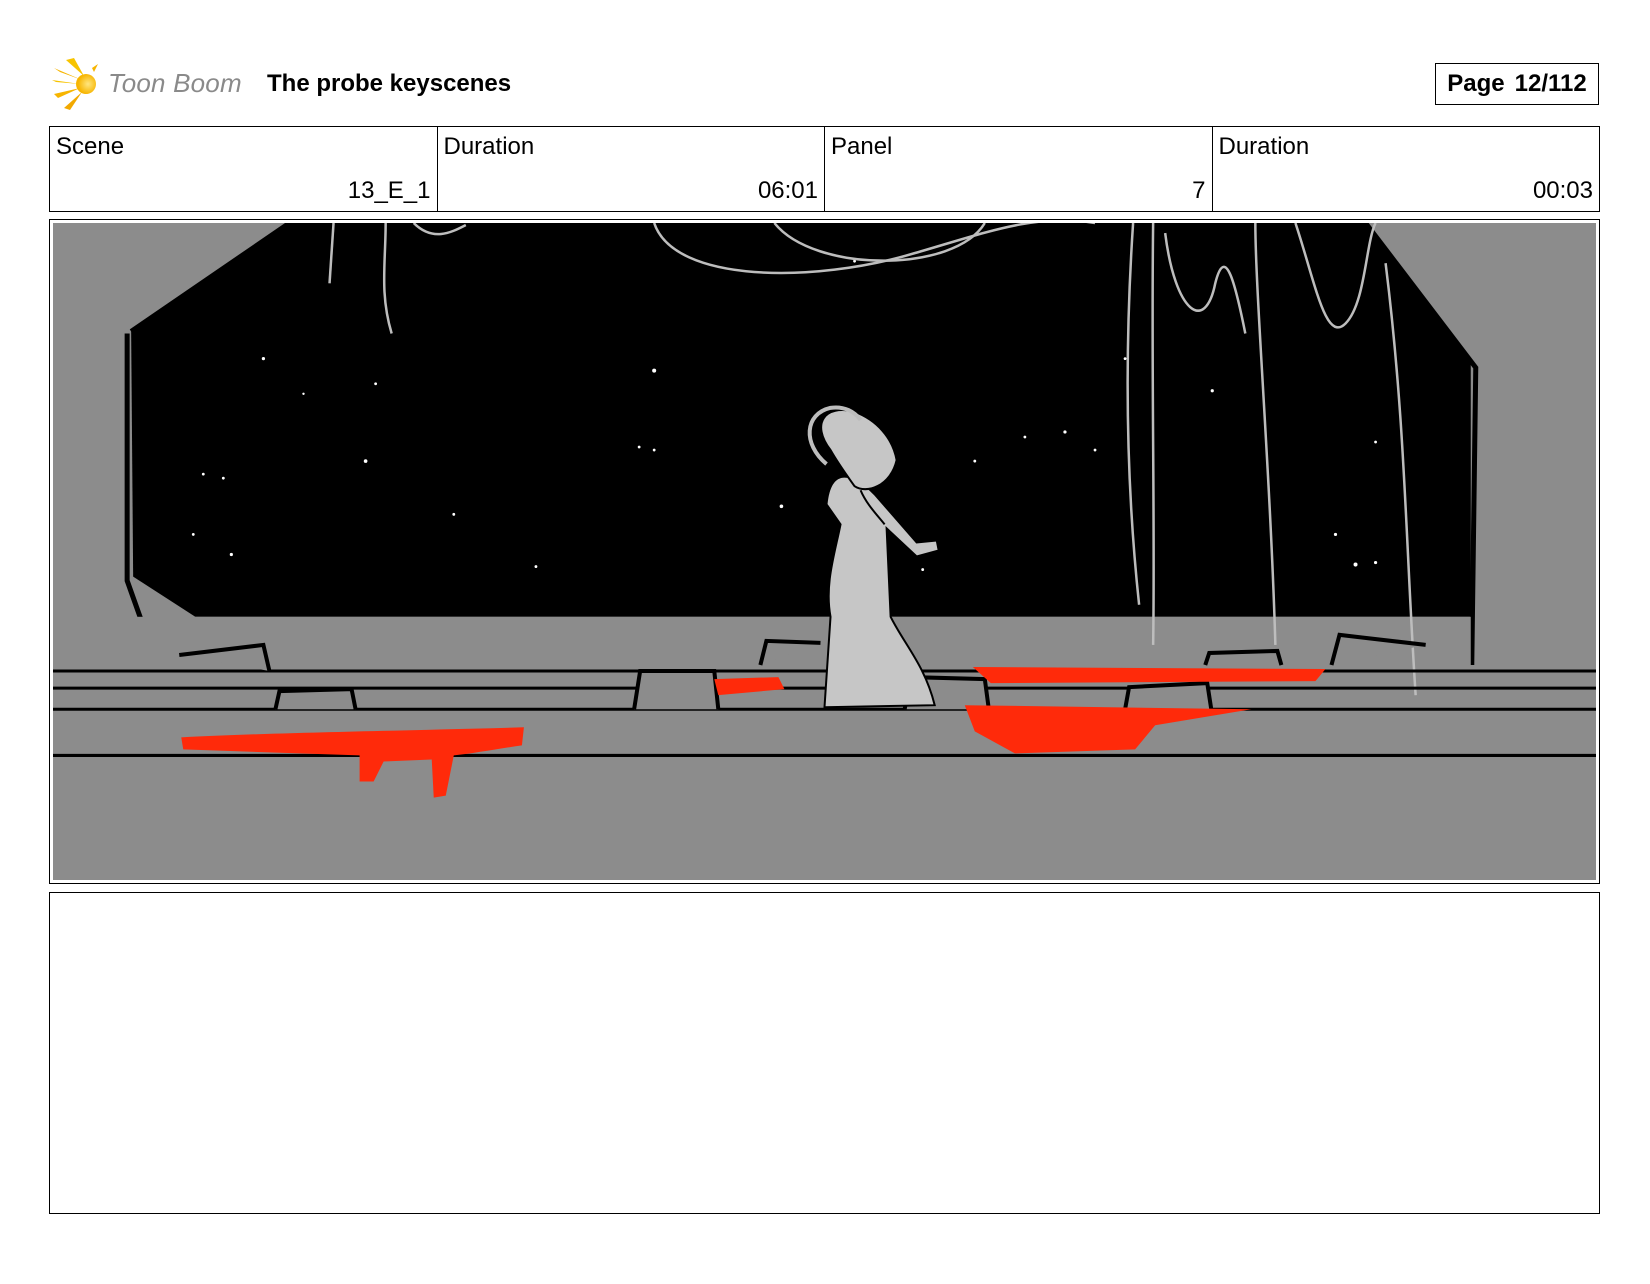  I want to click on panel-duration-cell: Duration 00:03, so click(1406, 169).